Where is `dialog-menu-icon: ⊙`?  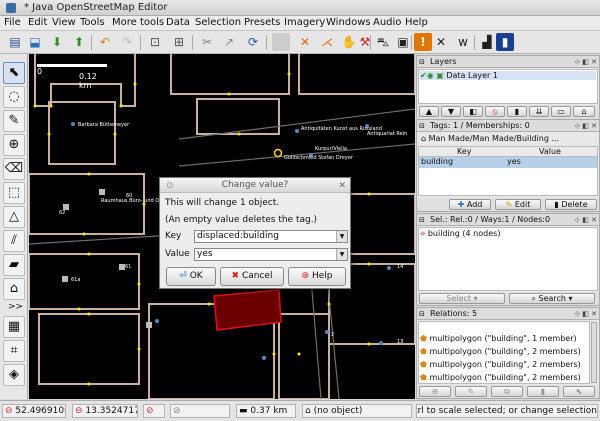 dialog-menu-icon: ⊙ is located at coordinates (170, 186).